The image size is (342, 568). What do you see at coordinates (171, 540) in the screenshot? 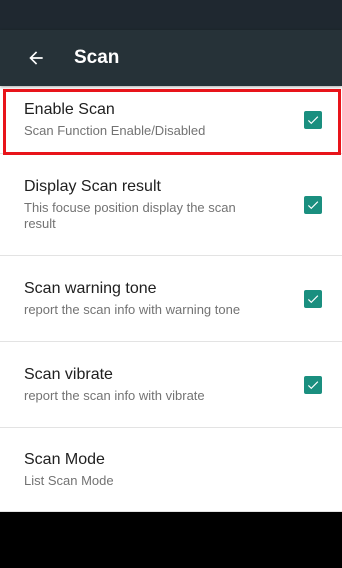
I see `navigation-bar` at bounding box center [171, 540].